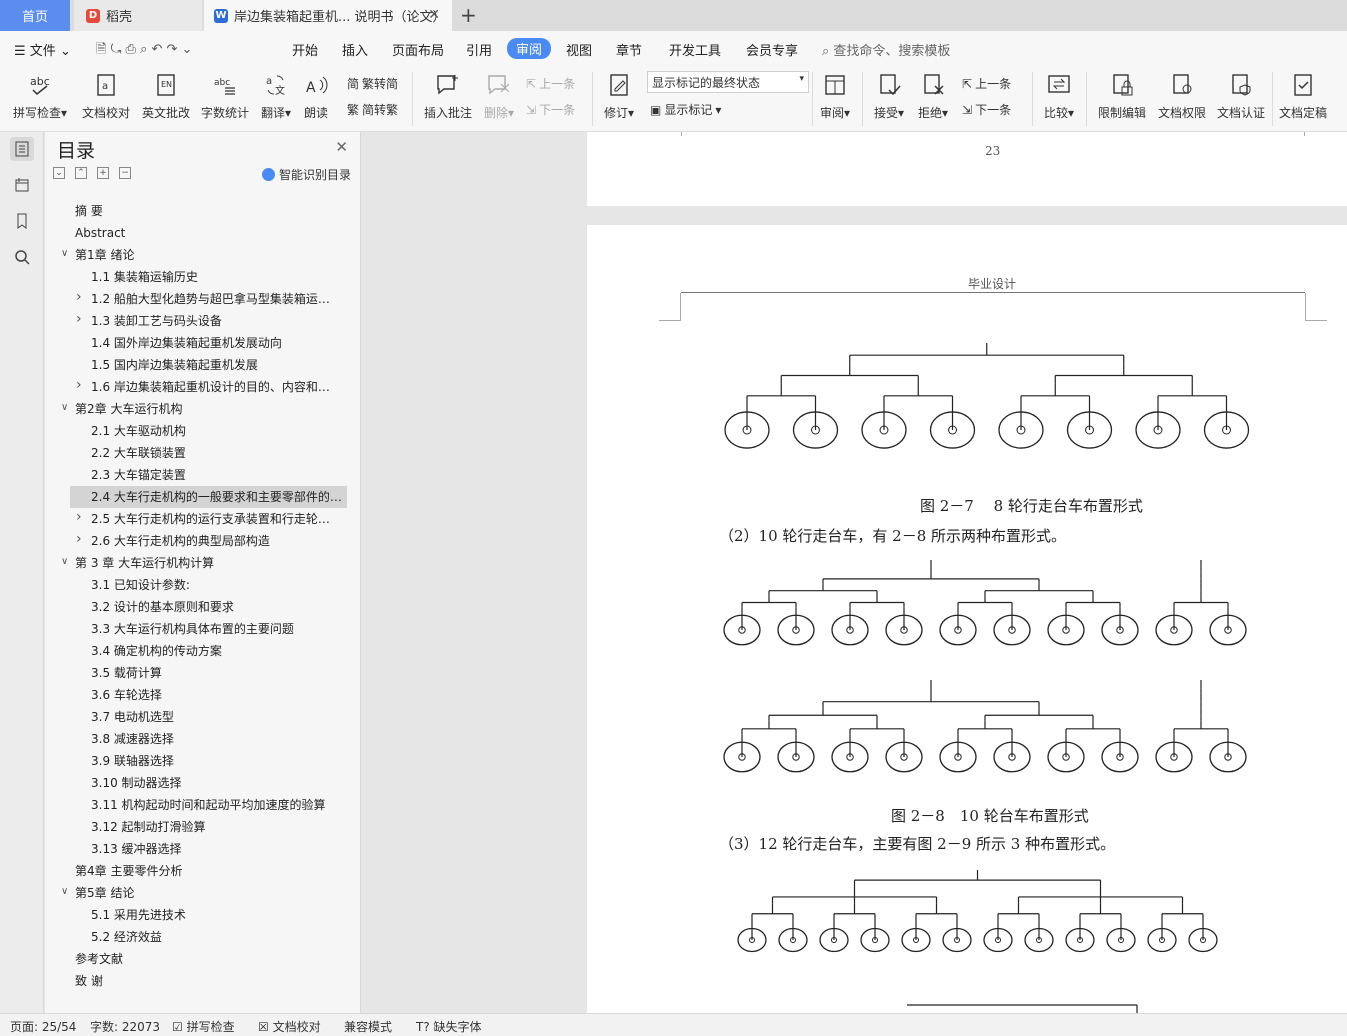 The image size is (1347, 1036). Describe the element at coordinates (1241, 95) in the screenshot. I see `doc-certify-button: 文档认证` at that location.